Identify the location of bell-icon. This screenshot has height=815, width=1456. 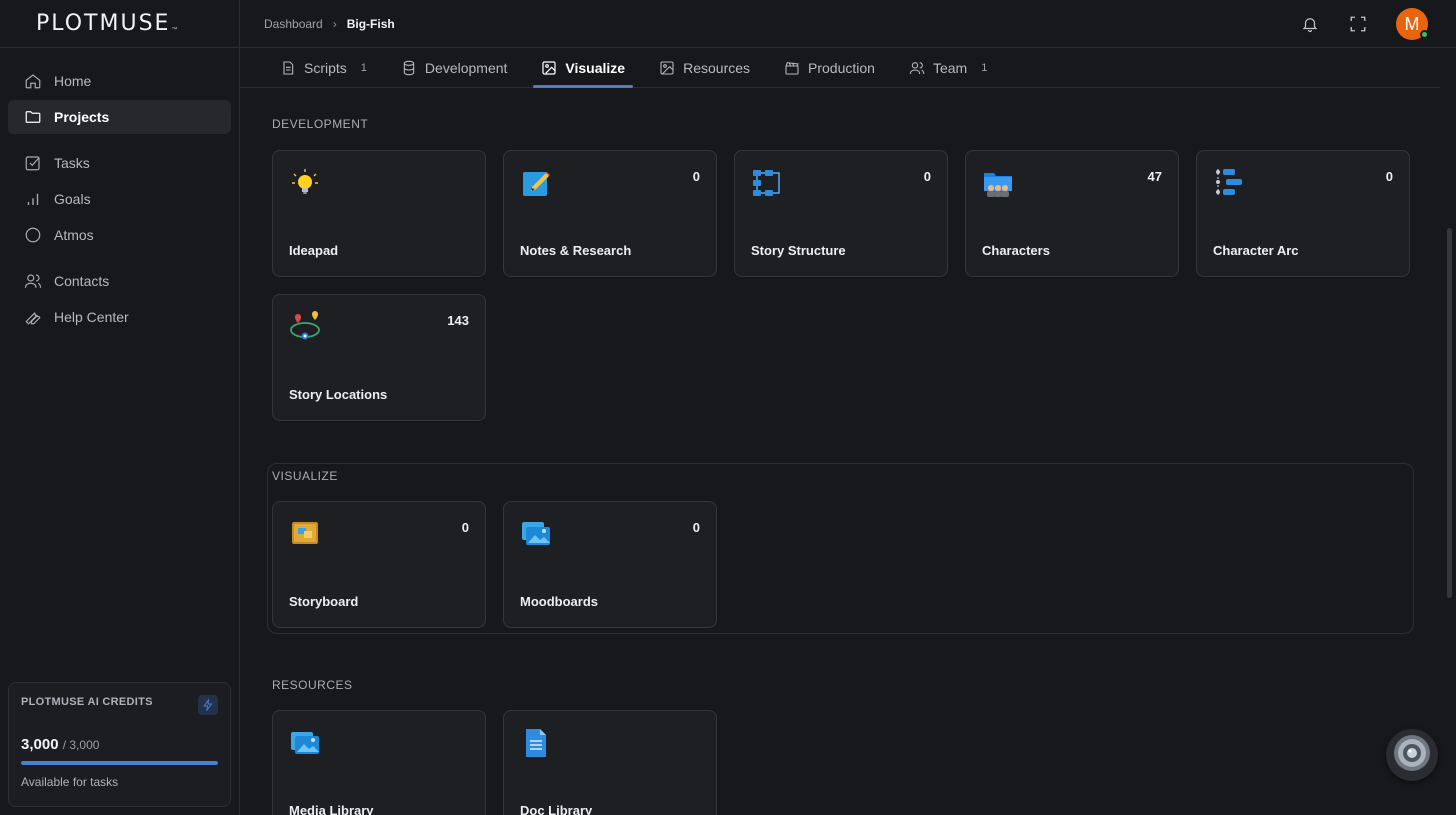
(1310, 24).